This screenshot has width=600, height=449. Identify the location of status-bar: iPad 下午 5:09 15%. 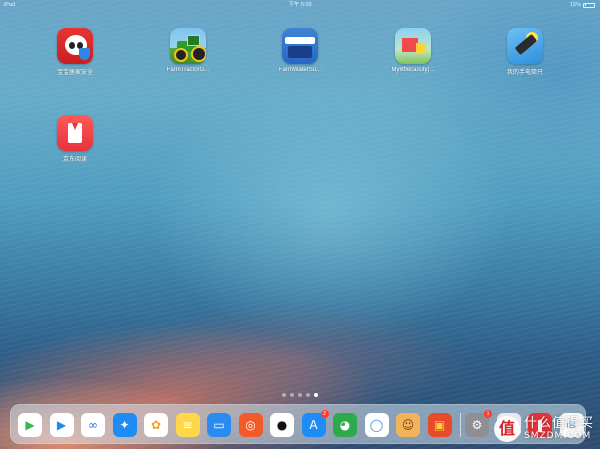
(300, 5).